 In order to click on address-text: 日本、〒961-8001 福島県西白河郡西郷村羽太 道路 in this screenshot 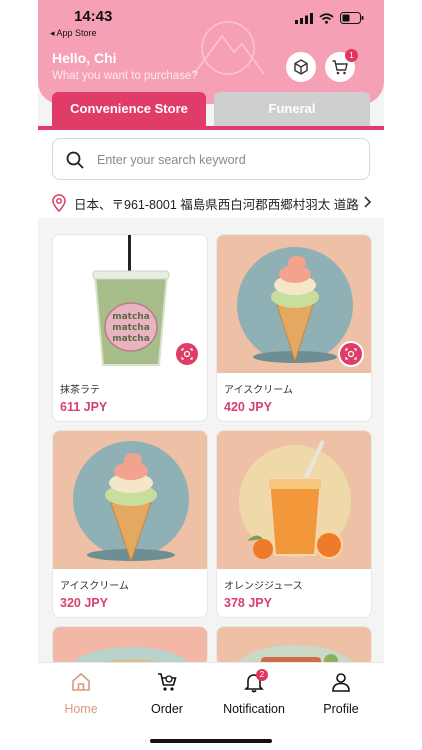, I will do `click(216, 204)`.